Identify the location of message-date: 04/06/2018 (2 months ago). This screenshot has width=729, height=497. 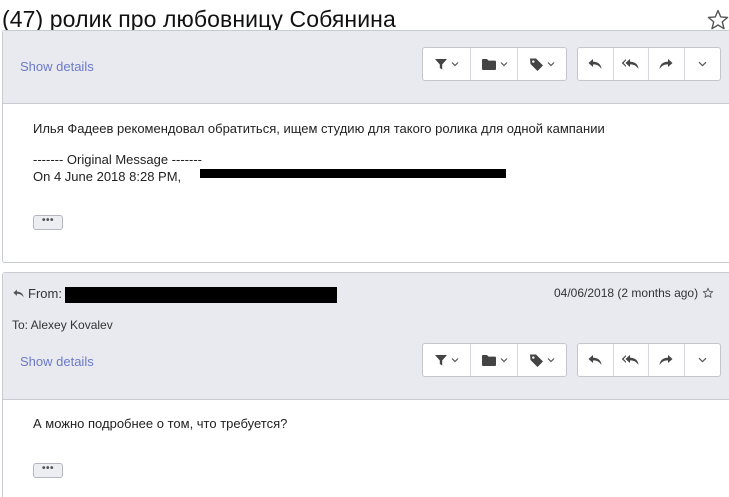
(634, 293).